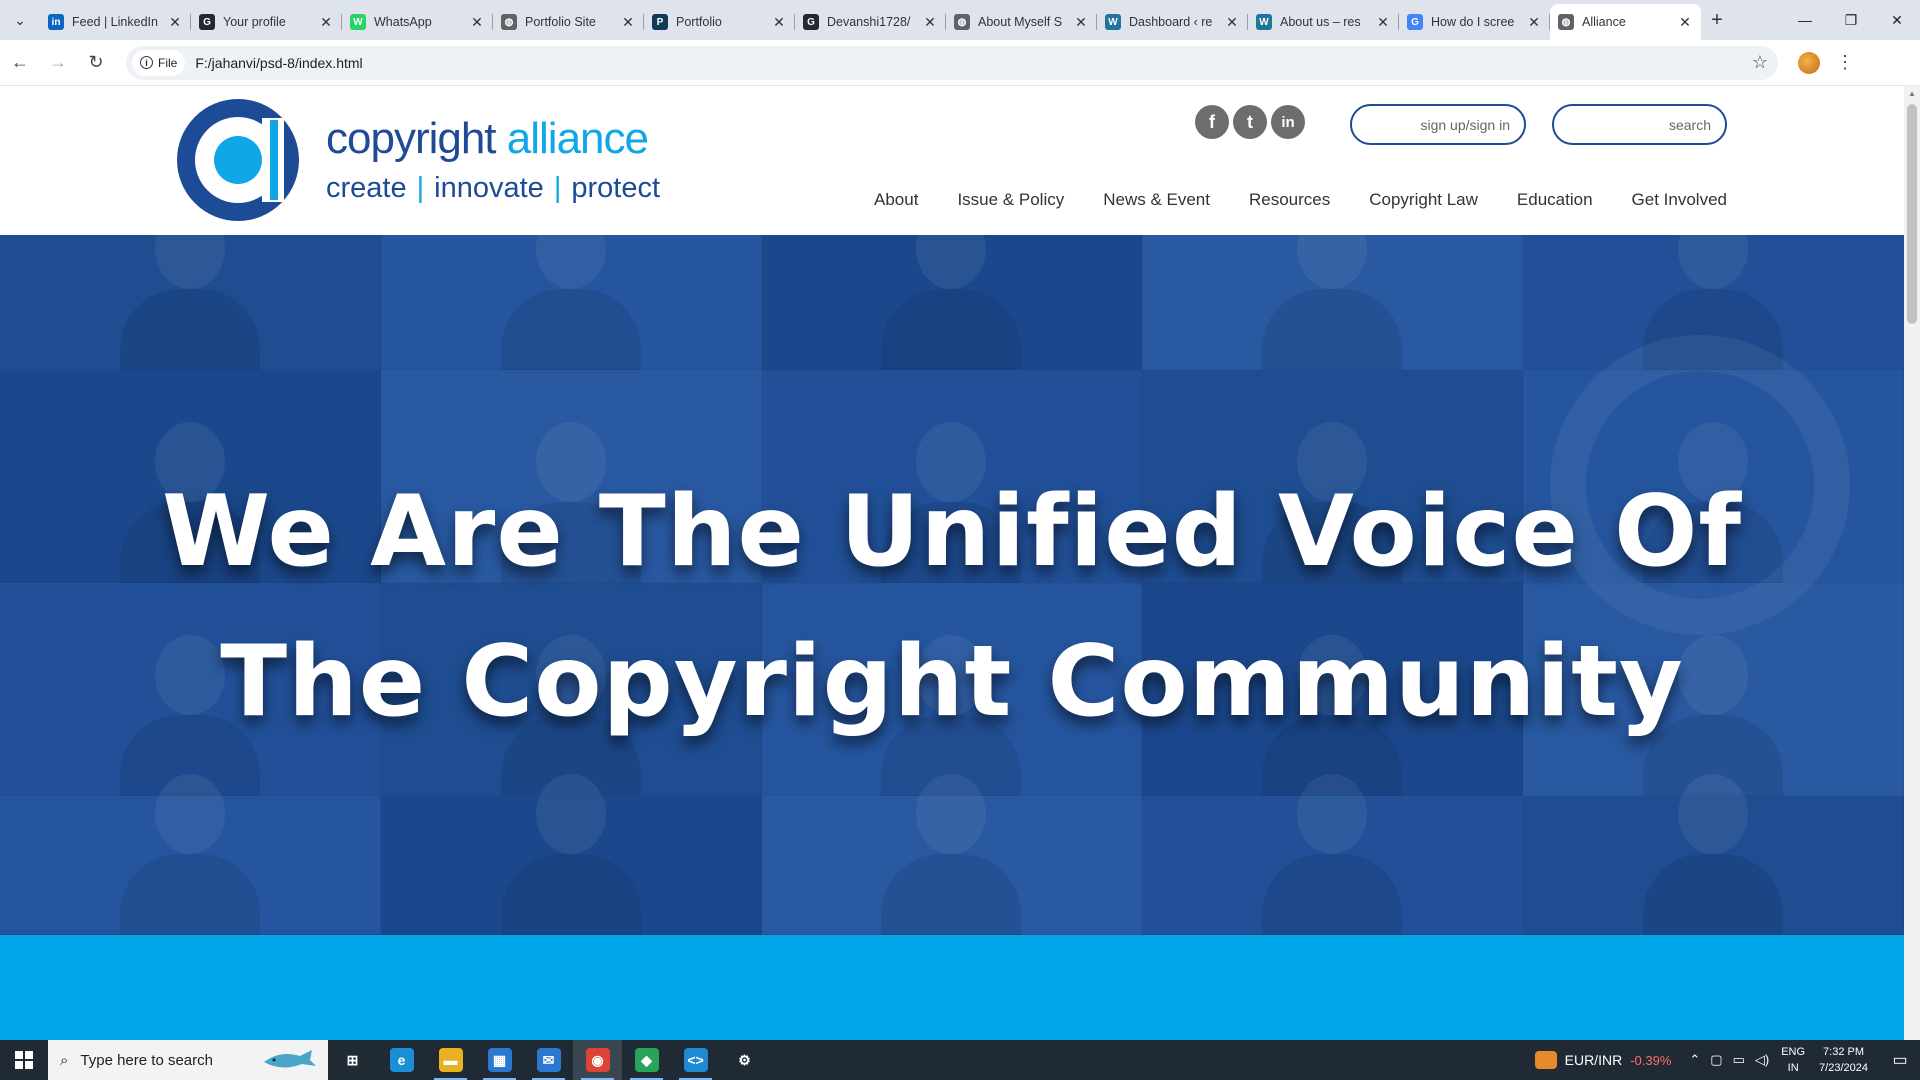 The image size is (1920, 1080). I want to click on browser-tab: G Your profile ✕, so click(266, 22).